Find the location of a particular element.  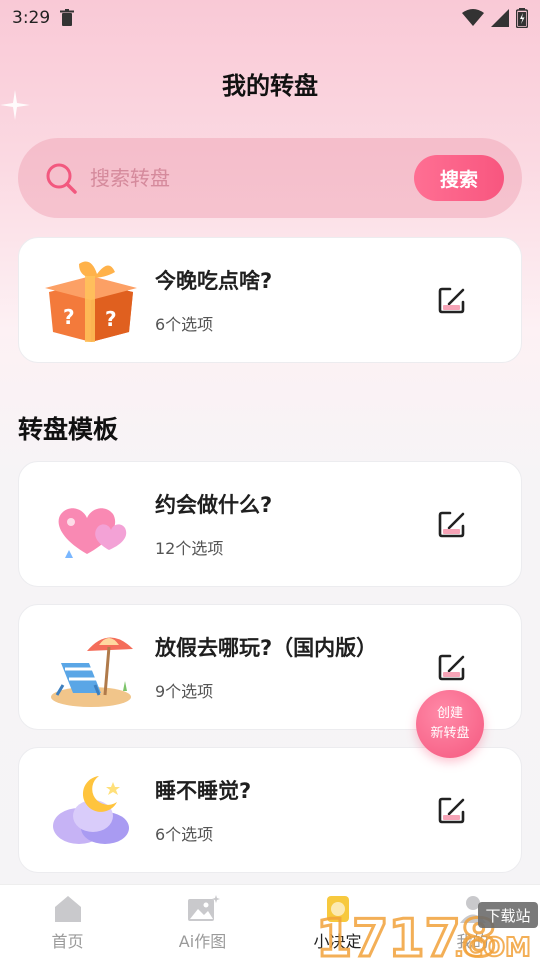

wheel-card-info: 放假去哪玩?（国内版） 9个选项 is located at coordinates (293, 667).